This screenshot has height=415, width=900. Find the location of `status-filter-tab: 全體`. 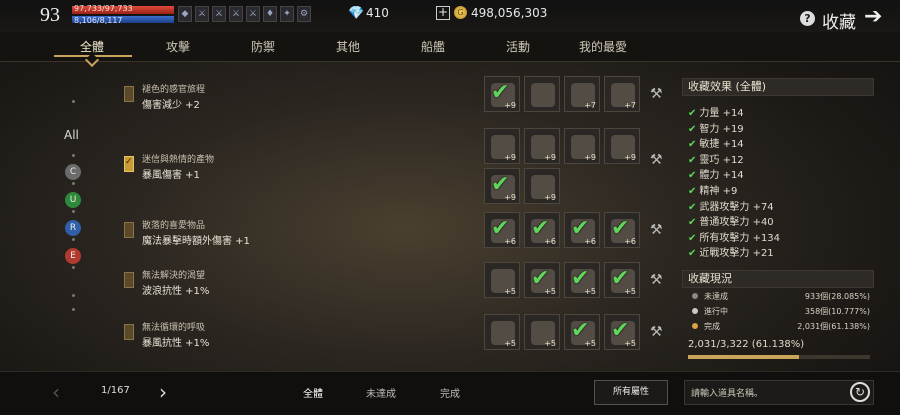

status-filter-tab: 全體 is located at coordinates (313, 392).